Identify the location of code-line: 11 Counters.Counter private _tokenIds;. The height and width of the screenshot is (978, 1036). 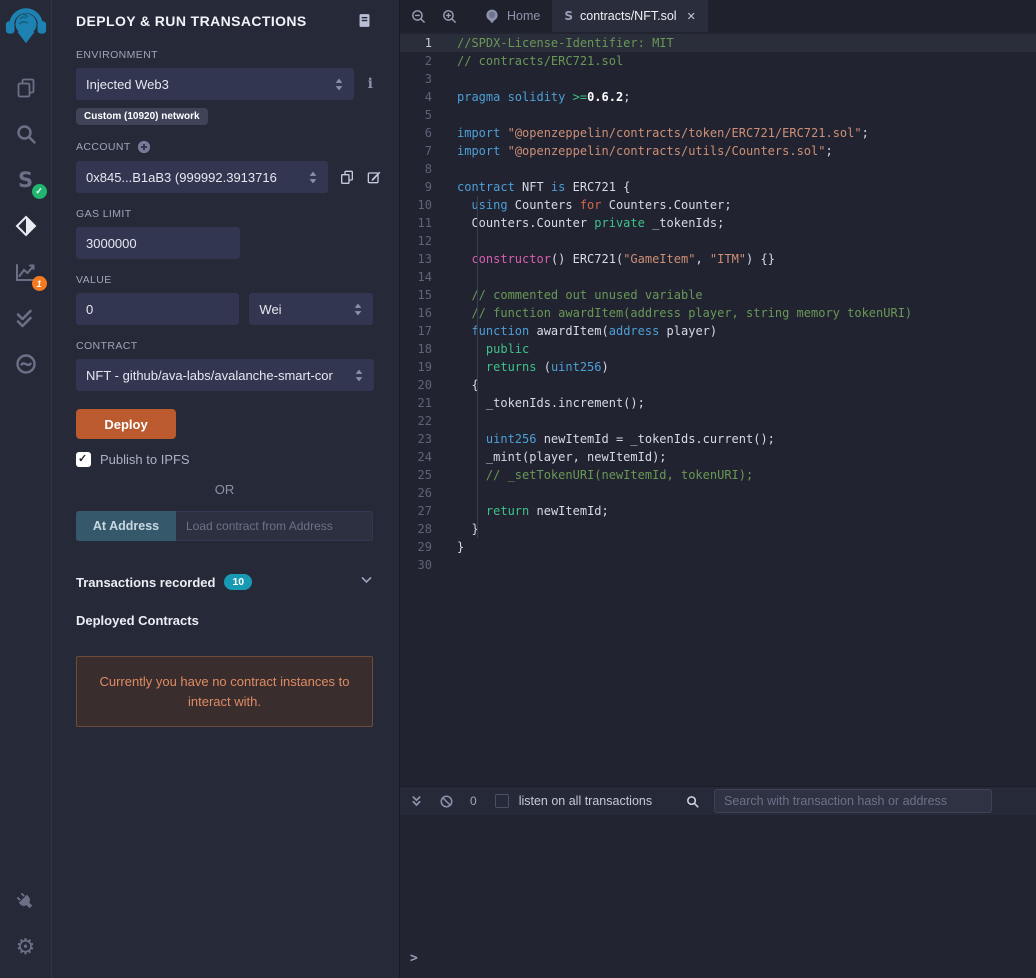
(718, 223).